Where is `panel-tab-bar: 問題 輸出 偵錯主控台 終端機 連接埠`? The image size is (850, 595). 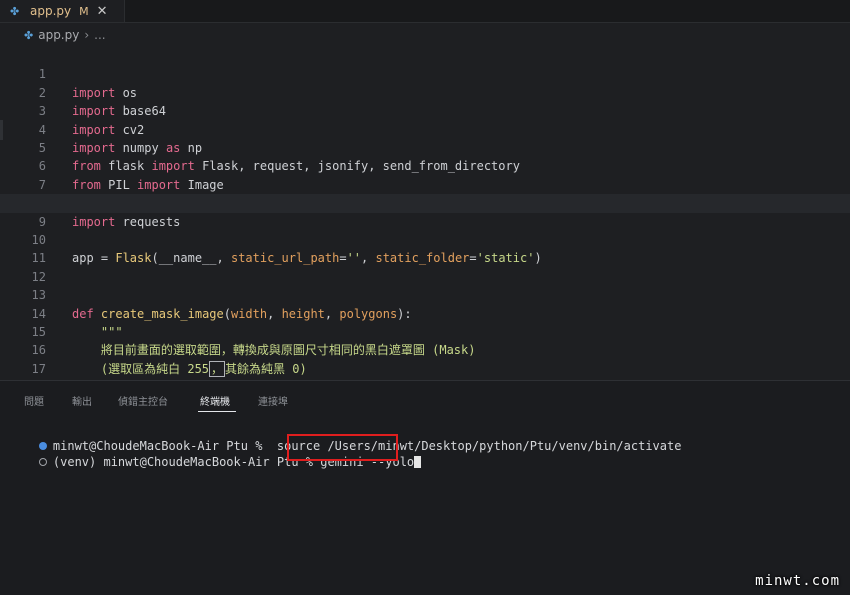
panel-tab-bar: 問題 輸出 偵錯主控台 終端機 連接埠 is located at coordinates (425, 399).